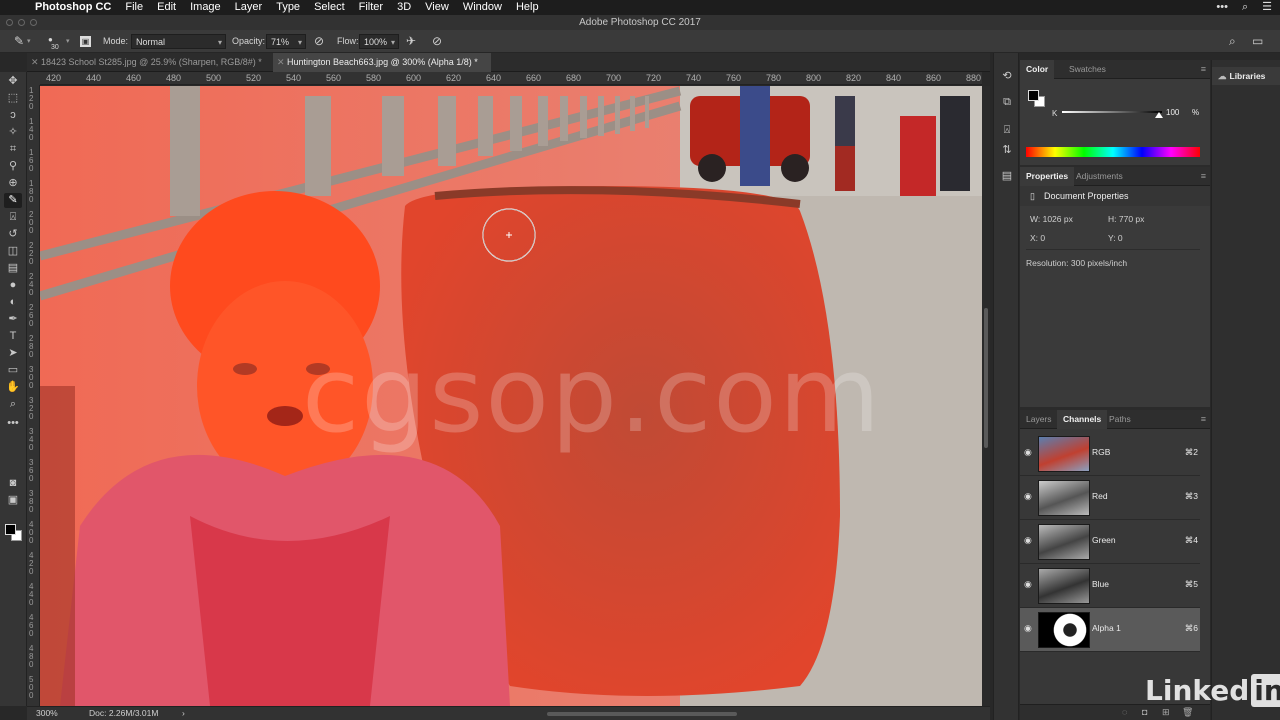 This screenshot has height=720, width=1280. I want to click on tab-layers: Layers, so click(1039, 419).